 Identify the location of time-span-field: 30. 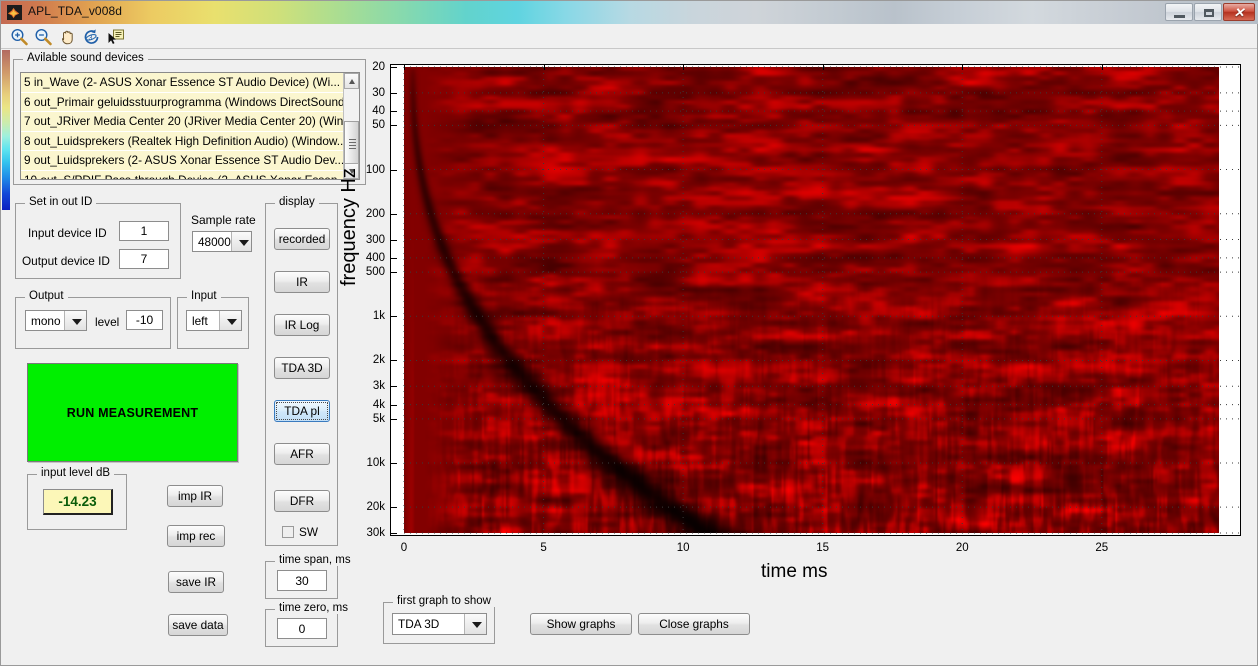
(302, 580).